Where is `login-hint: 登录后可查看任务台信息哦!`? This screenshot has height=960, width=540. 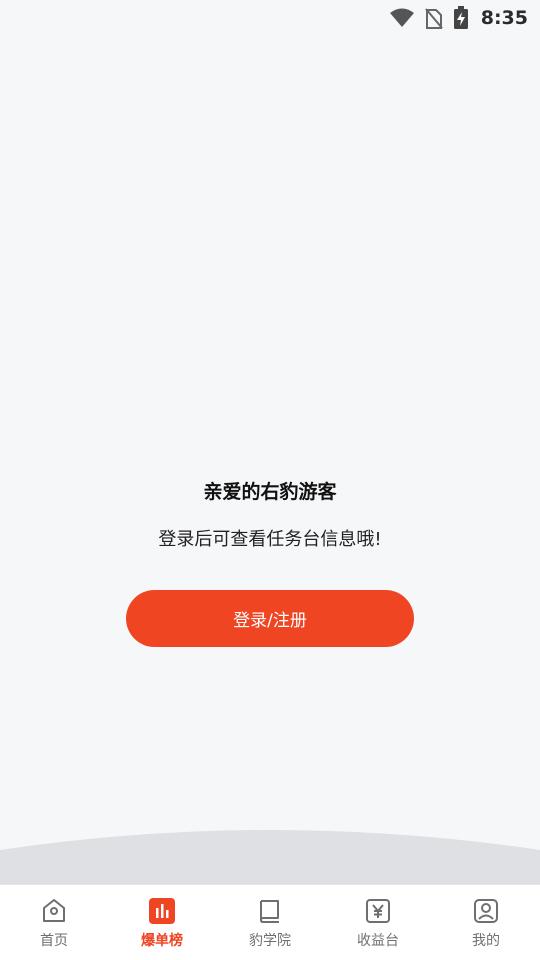 login-hint: 登录后可查看任务台信息哦! is located at coordinates (270, 539).